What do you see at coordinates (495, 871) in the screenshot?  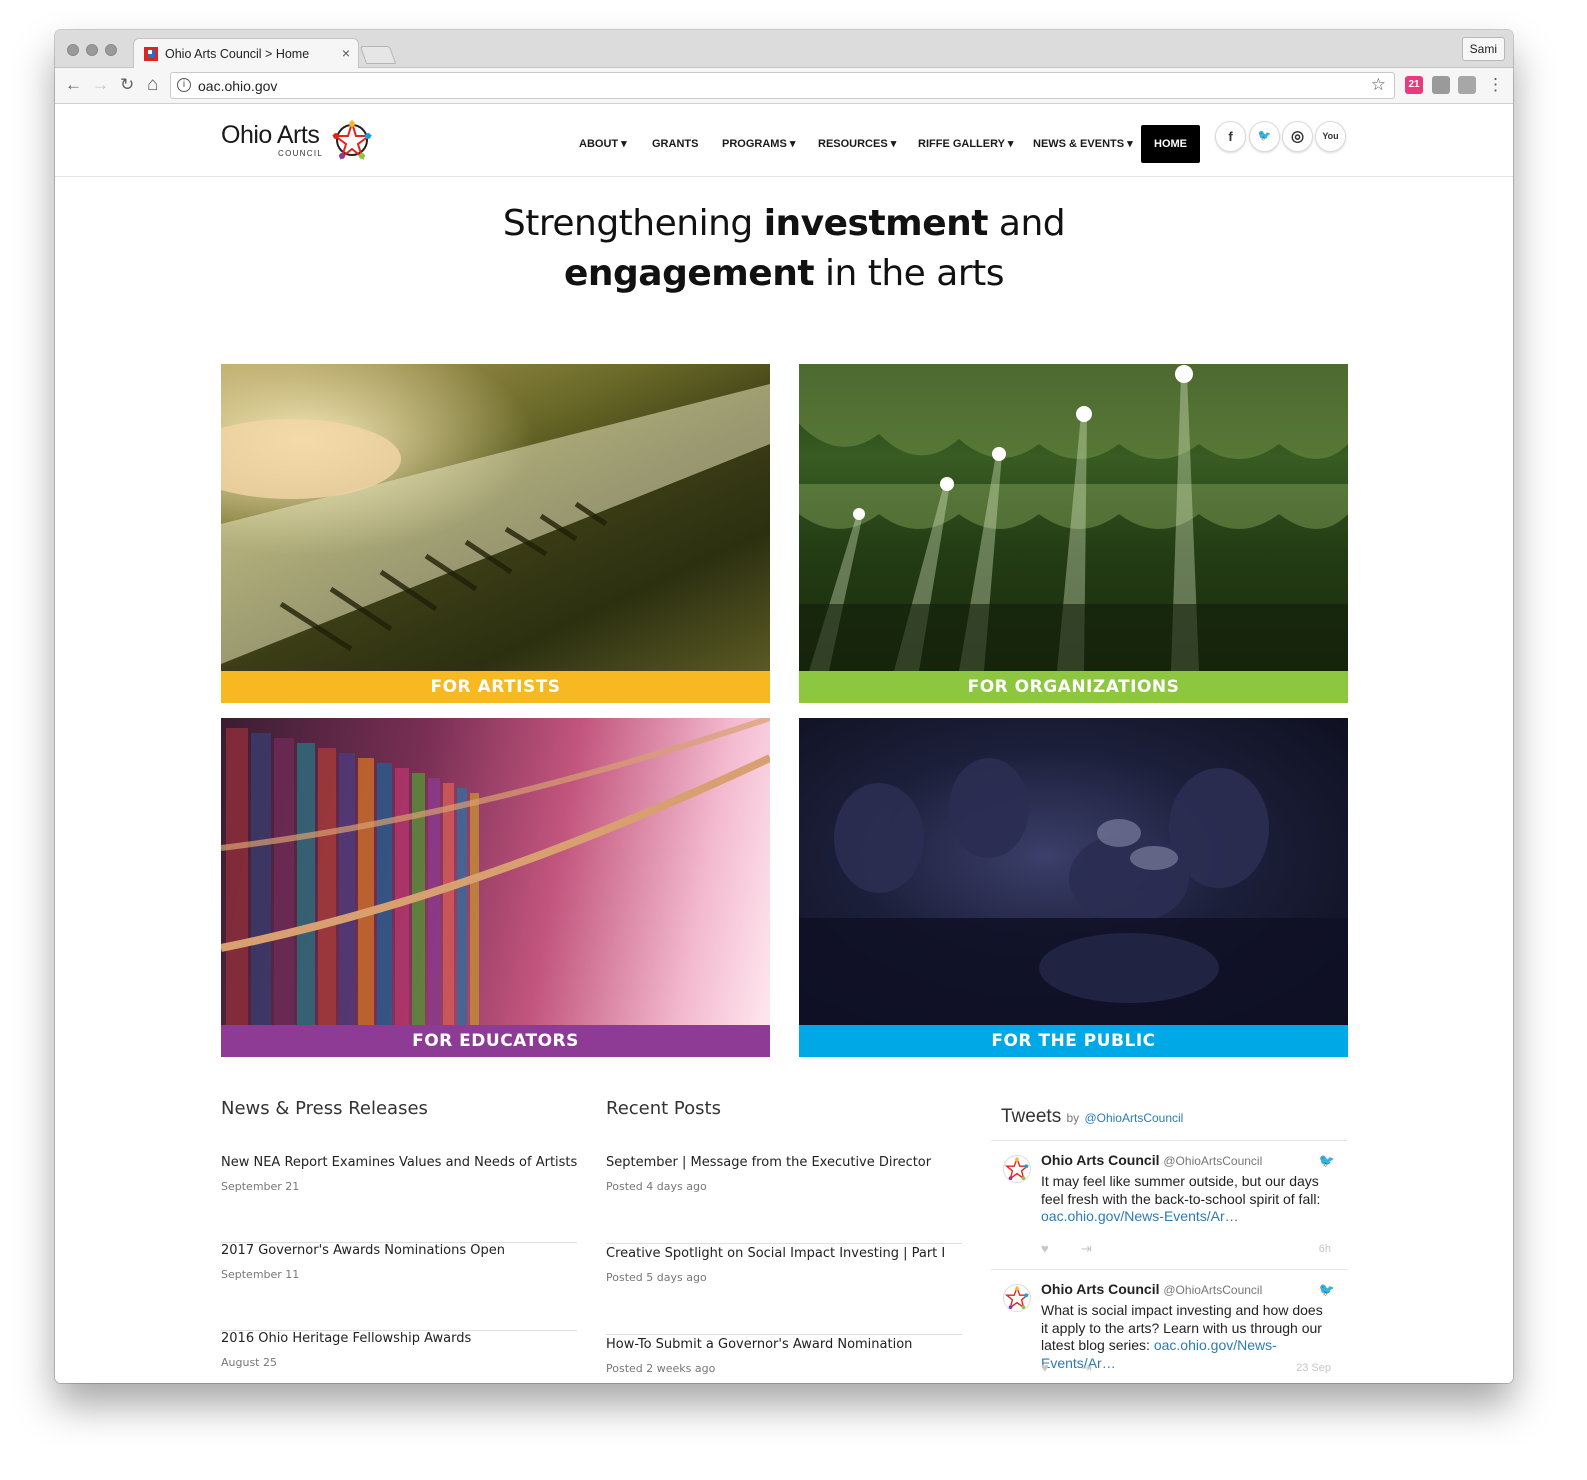 I see `library-image` at bounding box center [495, 871].